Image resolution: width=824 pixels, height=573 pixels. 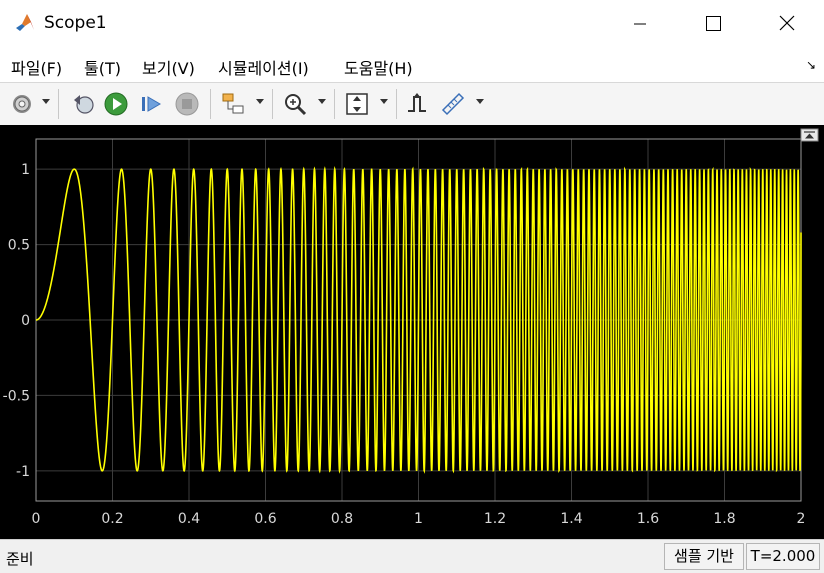 What do you see at coordinates (322, 101) in the screenshot?
I see `zoom-dropdown-icon` at bounding box center [322, 101].